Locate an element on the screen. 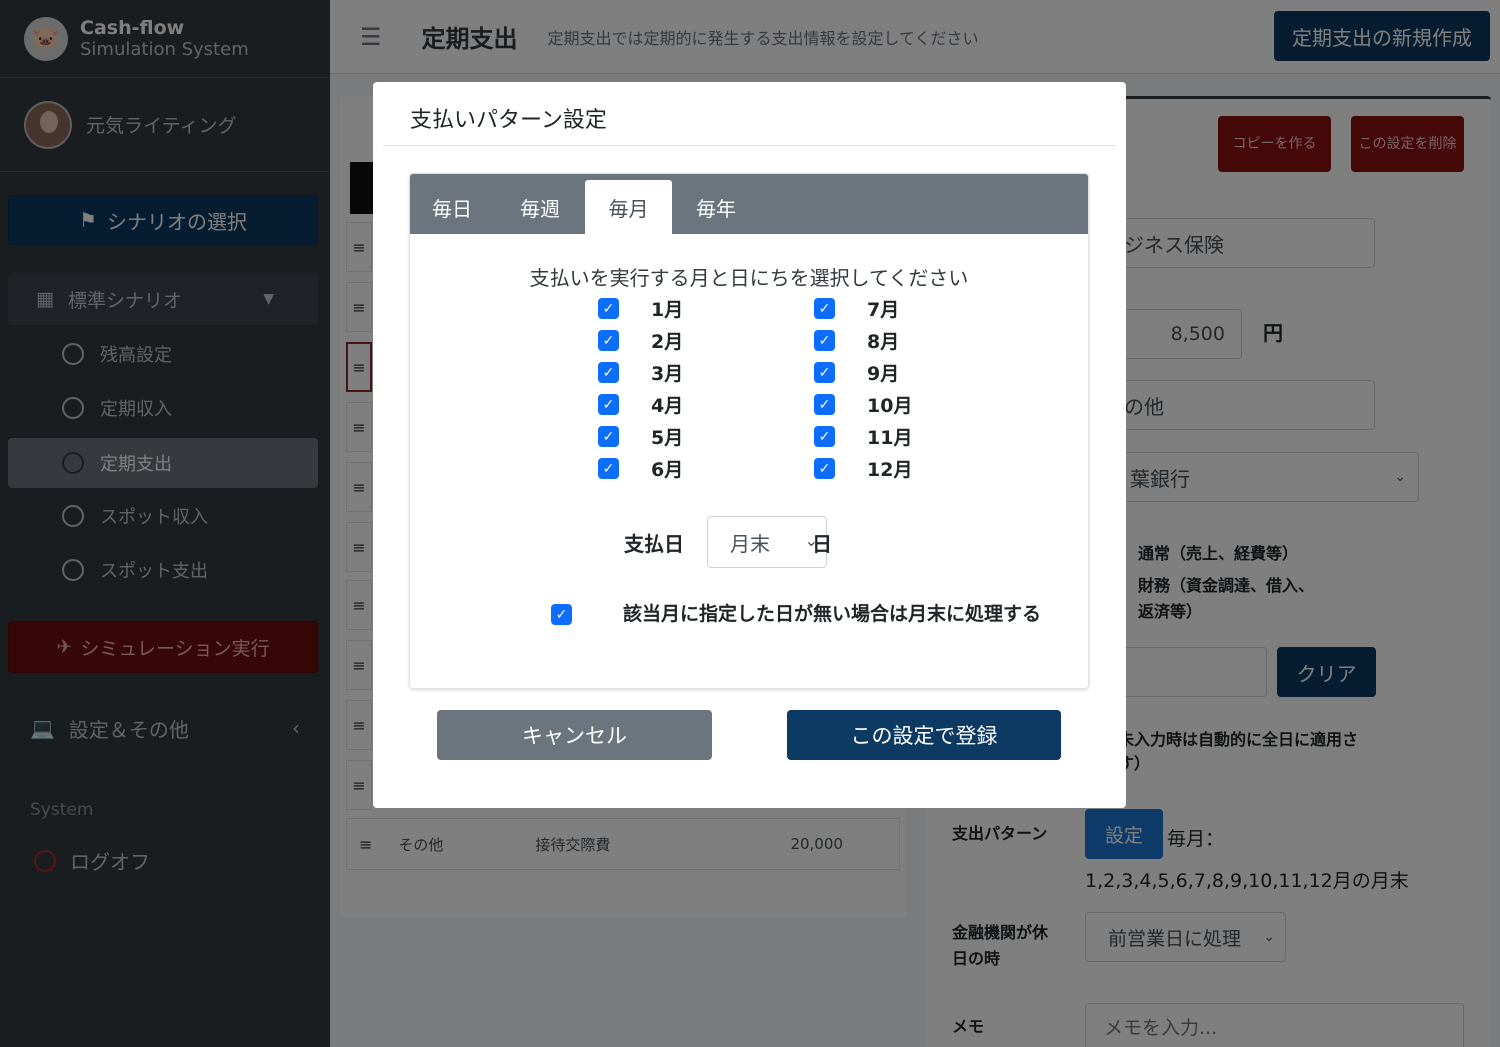 This screenshot has width=1500, height=1047. month-checkbox-5: ✓ is located at coordinates (608, 436).